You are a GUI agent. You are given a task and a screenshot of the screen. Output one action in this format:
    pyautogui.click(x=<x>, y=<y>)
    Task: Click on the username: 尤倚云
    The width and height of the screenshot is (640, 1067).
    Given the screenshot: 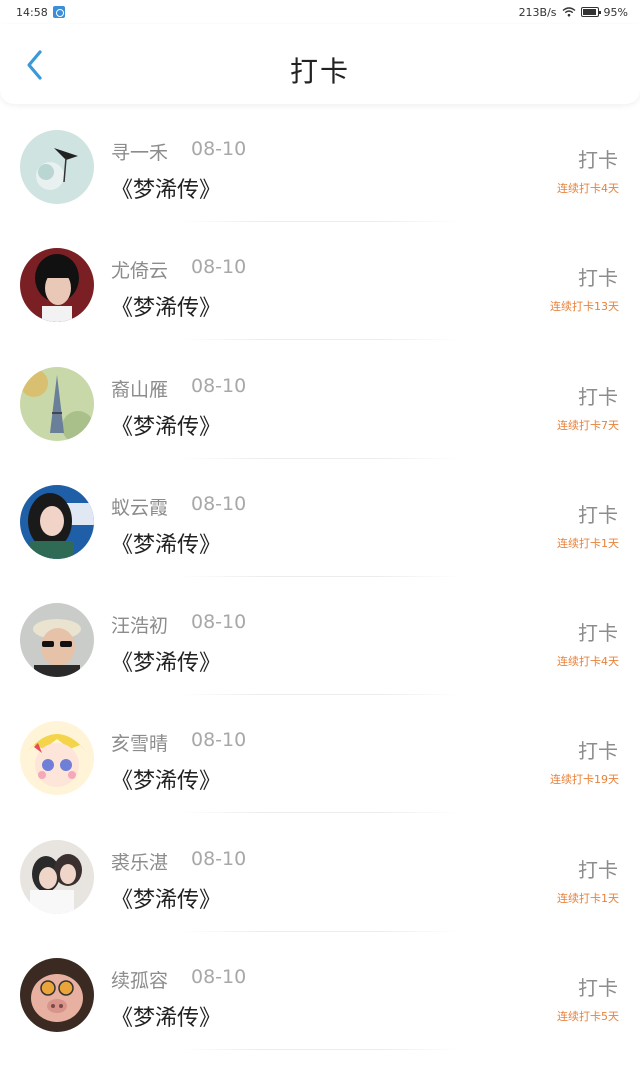 What is the action you would take?
    pyautogui.click(x=139, y=269)
    